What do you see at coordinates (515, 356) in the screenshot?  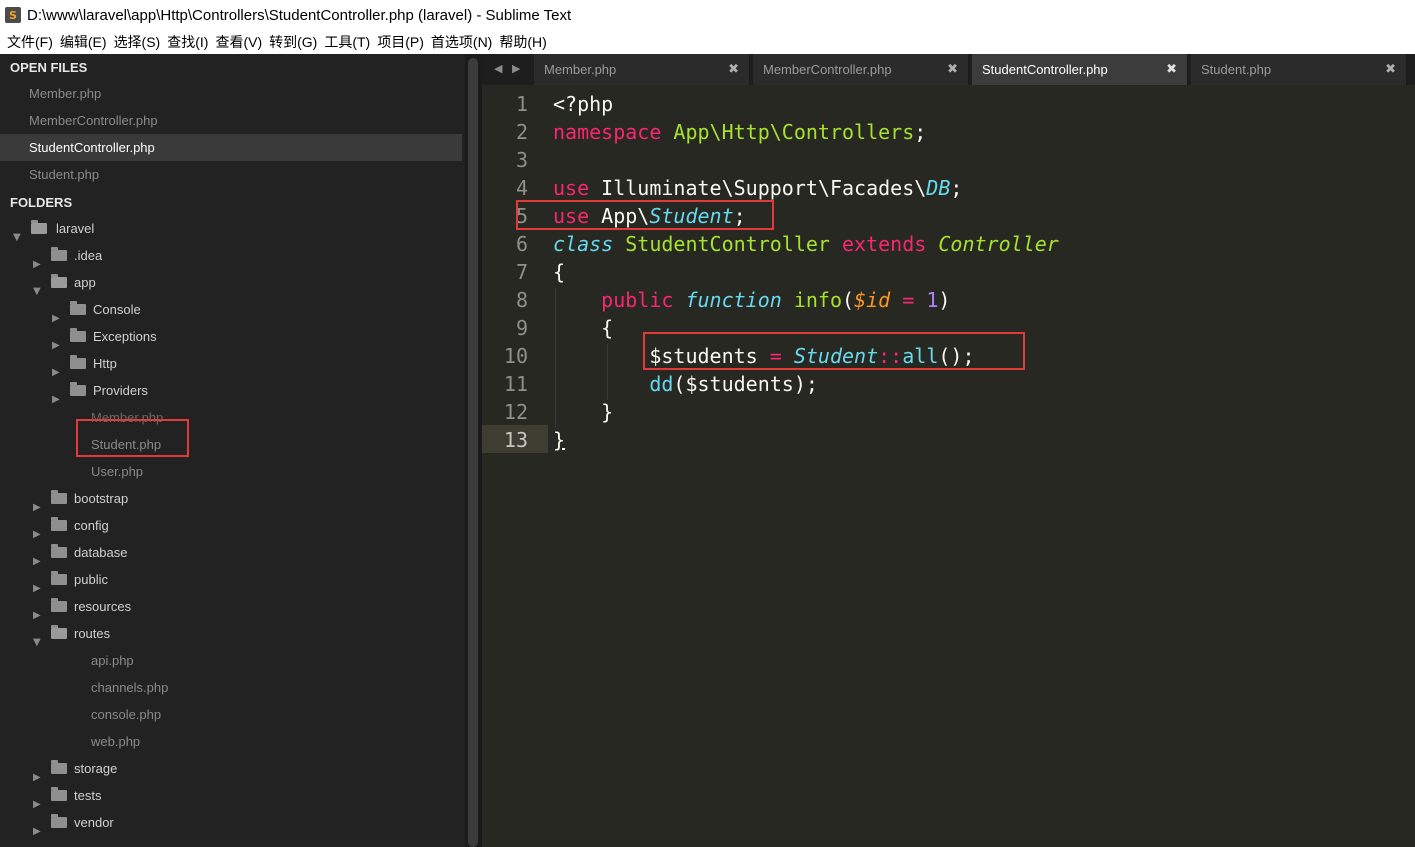 I see `line-number: 10` at bounding box center [515, 356].